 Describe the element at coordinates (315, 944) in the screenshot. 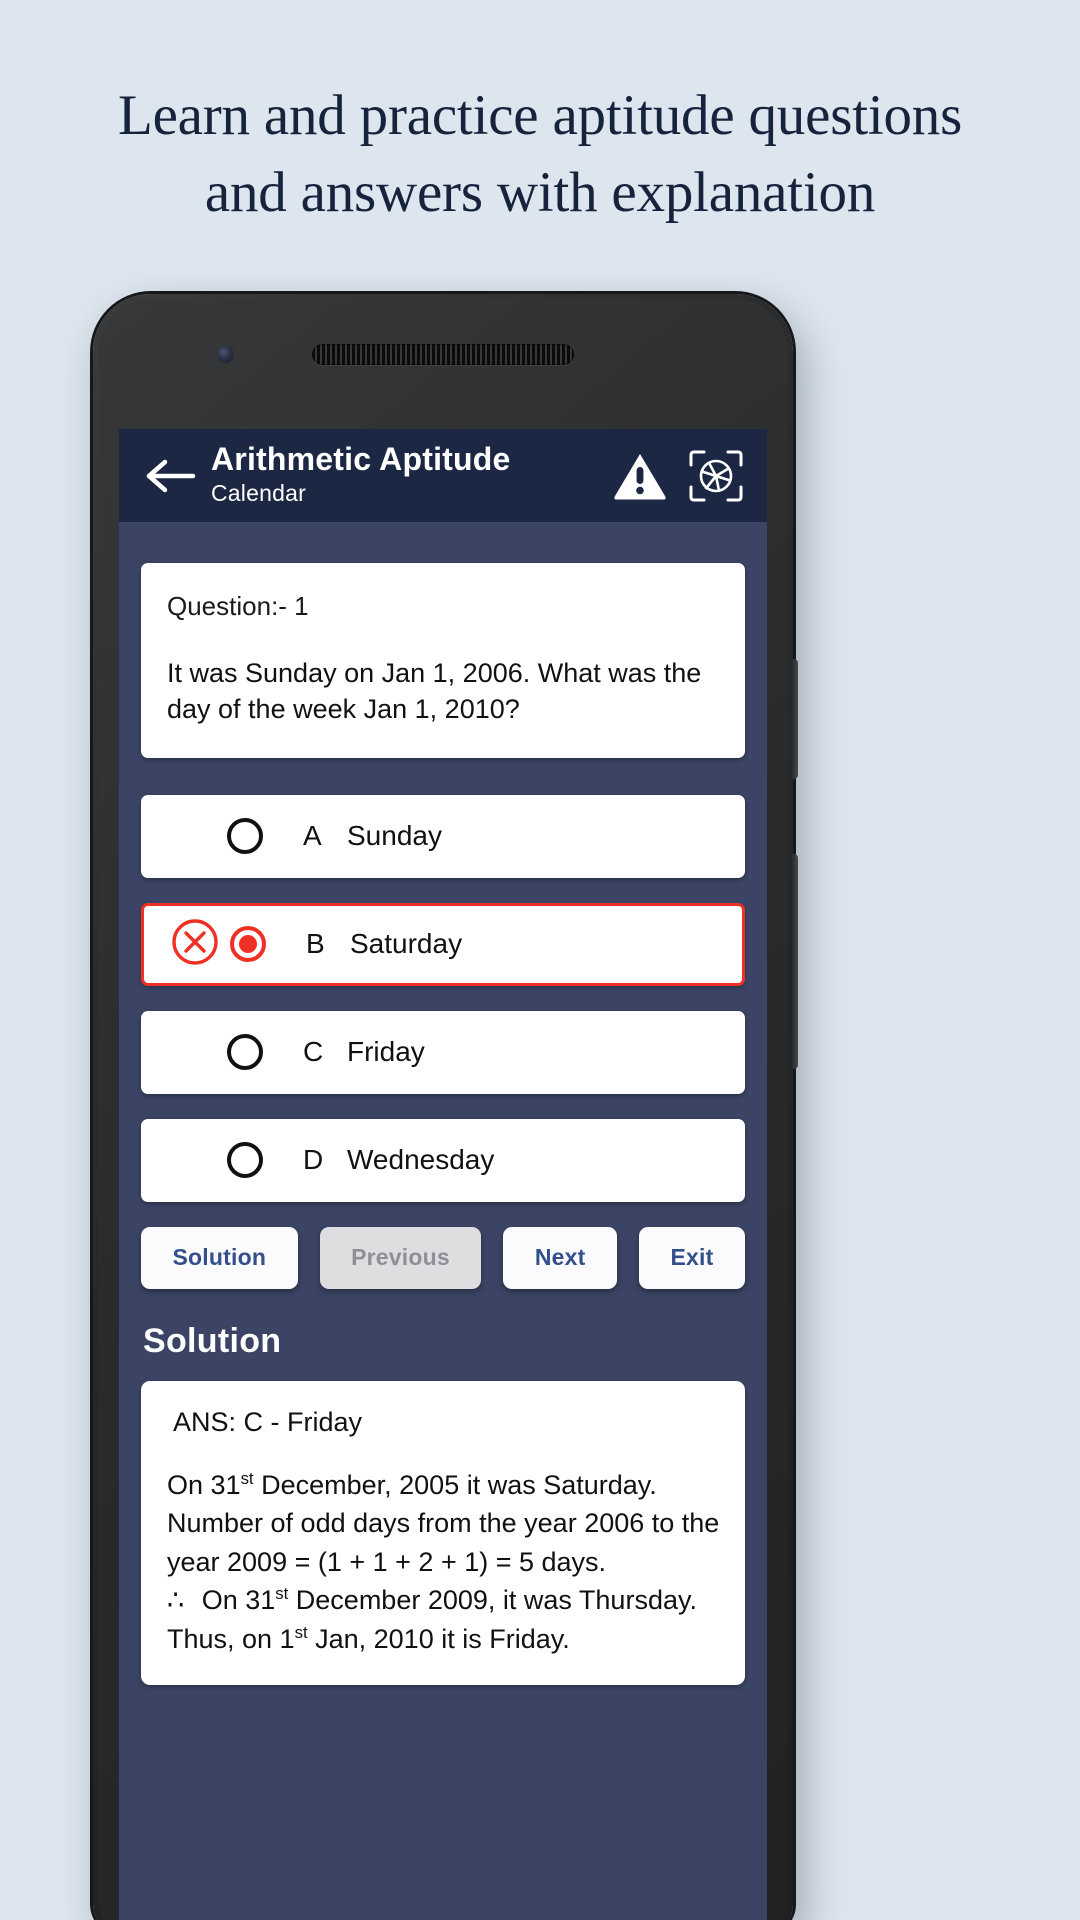

I see `option-b-letter: B` at that location.